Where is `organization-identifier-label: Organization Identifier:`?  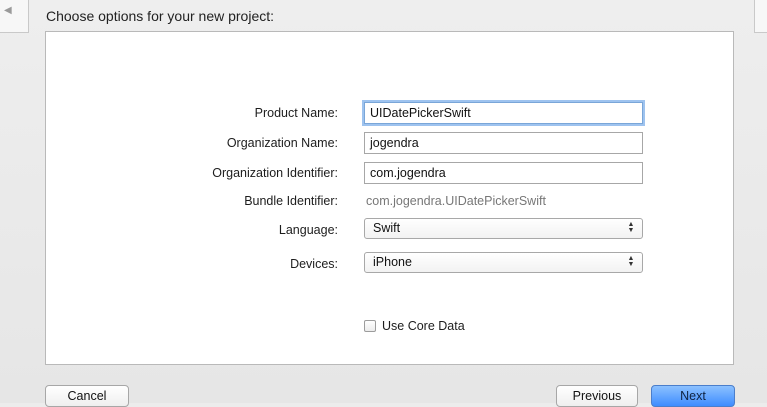 organization-identifier-label: Organization Identifier: is located at coordinates (275, 173).